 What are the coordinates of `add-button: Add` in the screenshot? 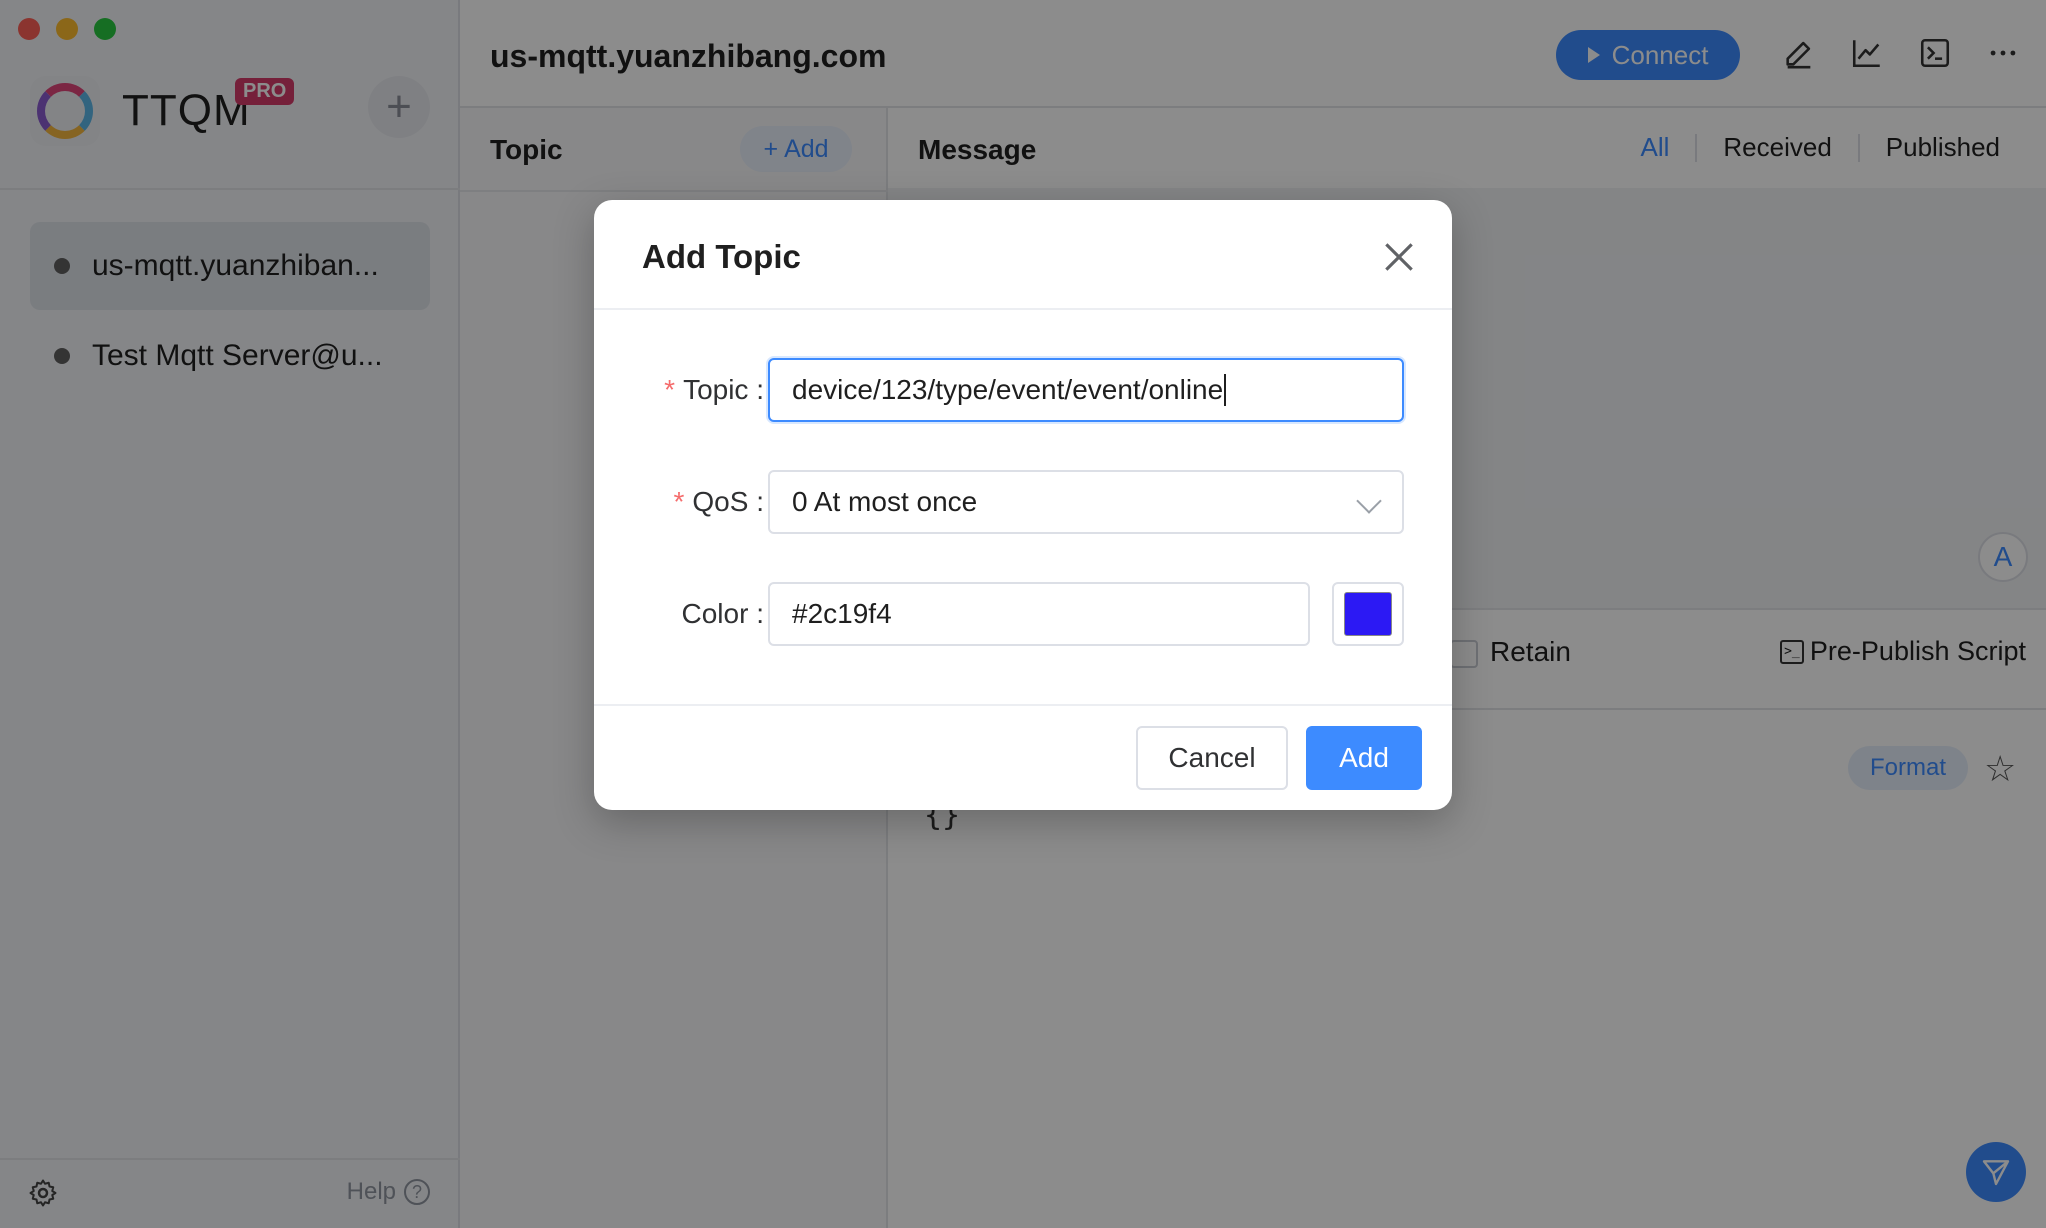 It's located at (1364, 758).